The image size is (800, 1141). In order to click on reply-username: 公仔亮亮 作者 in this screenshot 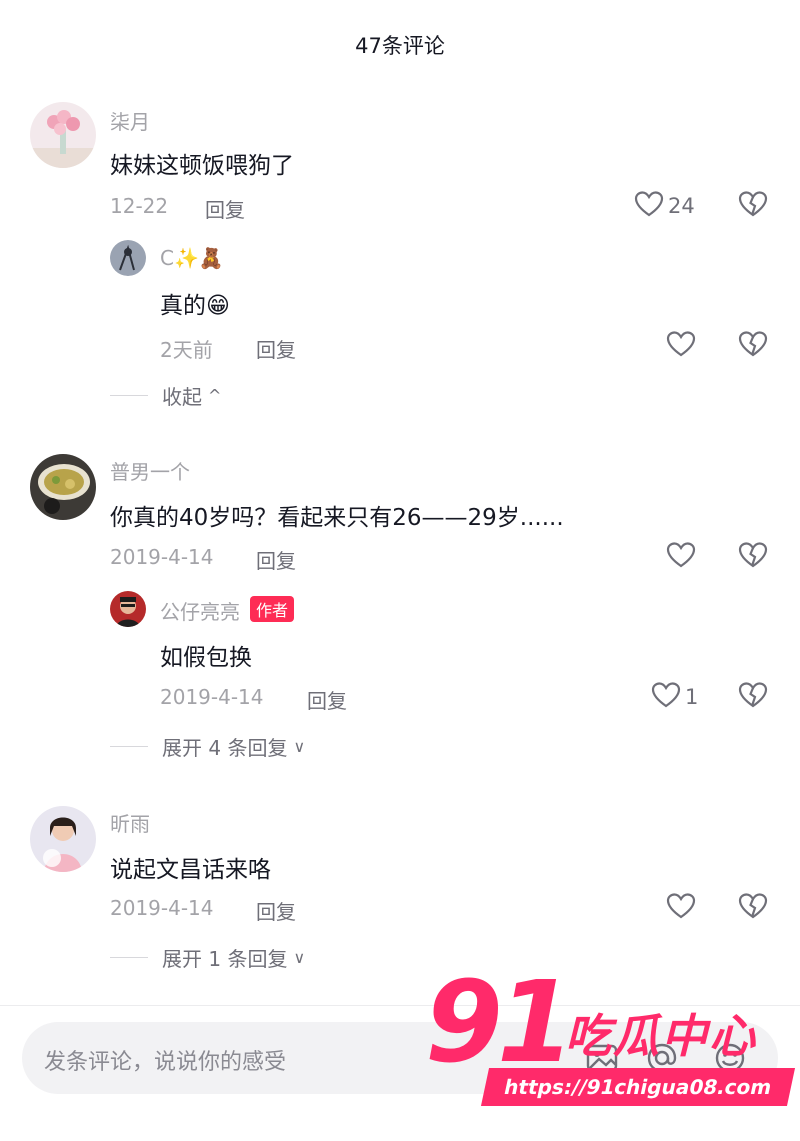, I will do `click(227, 610)`.